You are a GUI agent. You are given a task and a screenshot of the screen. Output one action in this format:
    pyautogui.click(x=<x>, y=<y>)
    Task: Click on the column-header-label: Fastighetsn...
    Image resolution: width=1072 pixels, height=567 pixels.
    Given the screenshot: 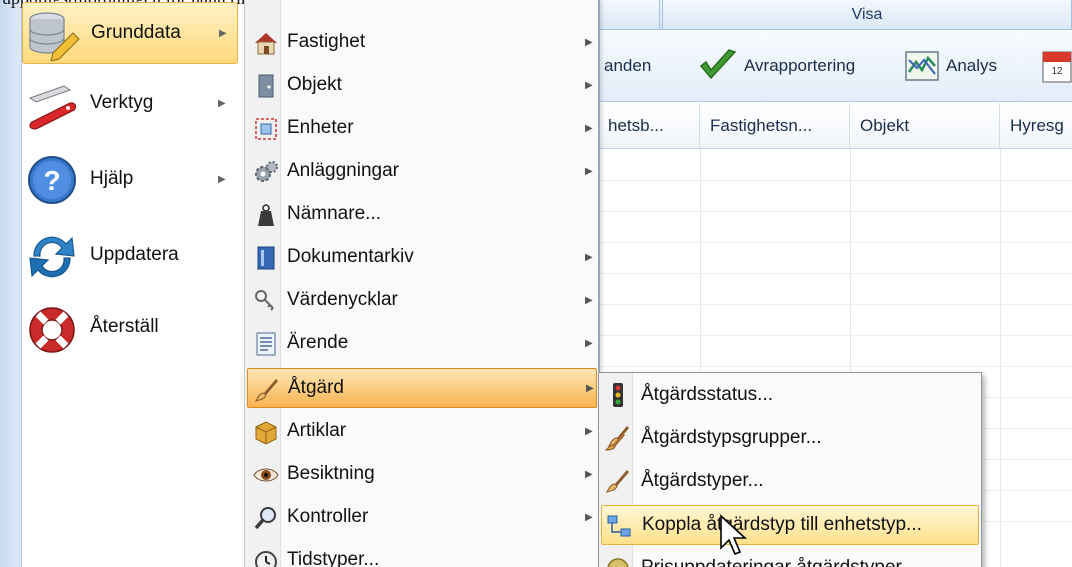 What is the action you would take?
    pyautogui.click(x=761, y=125)
    